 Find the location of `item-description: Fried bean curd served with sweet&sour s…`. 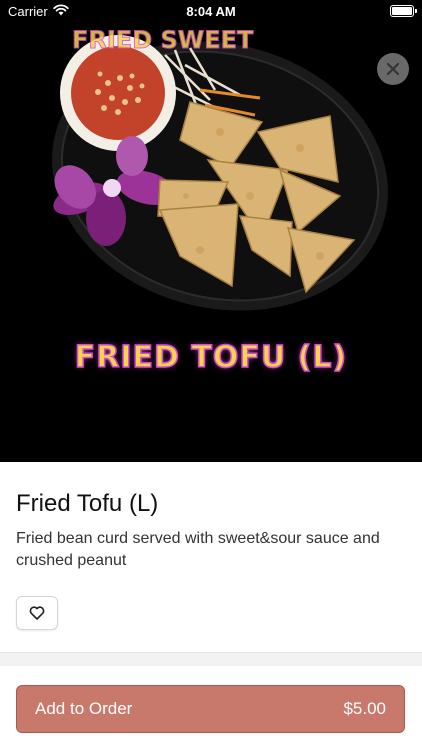

item-description: Fried bean curd served with sweet&sour s… is located at coordinates (198, 549).